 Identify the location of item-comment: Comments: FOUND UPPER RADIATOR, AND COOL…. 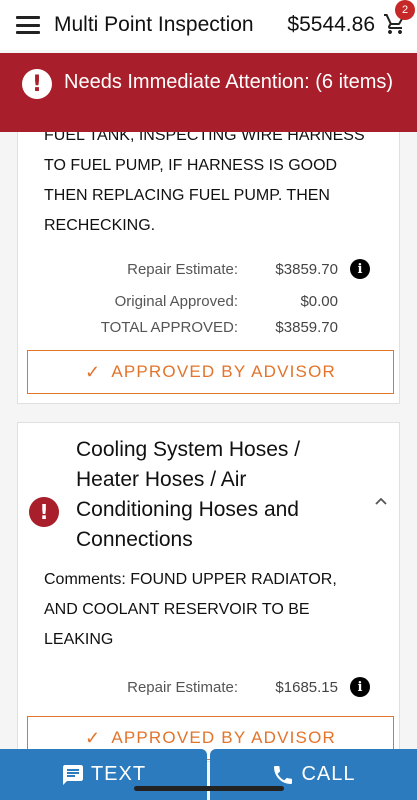
(190, 609).